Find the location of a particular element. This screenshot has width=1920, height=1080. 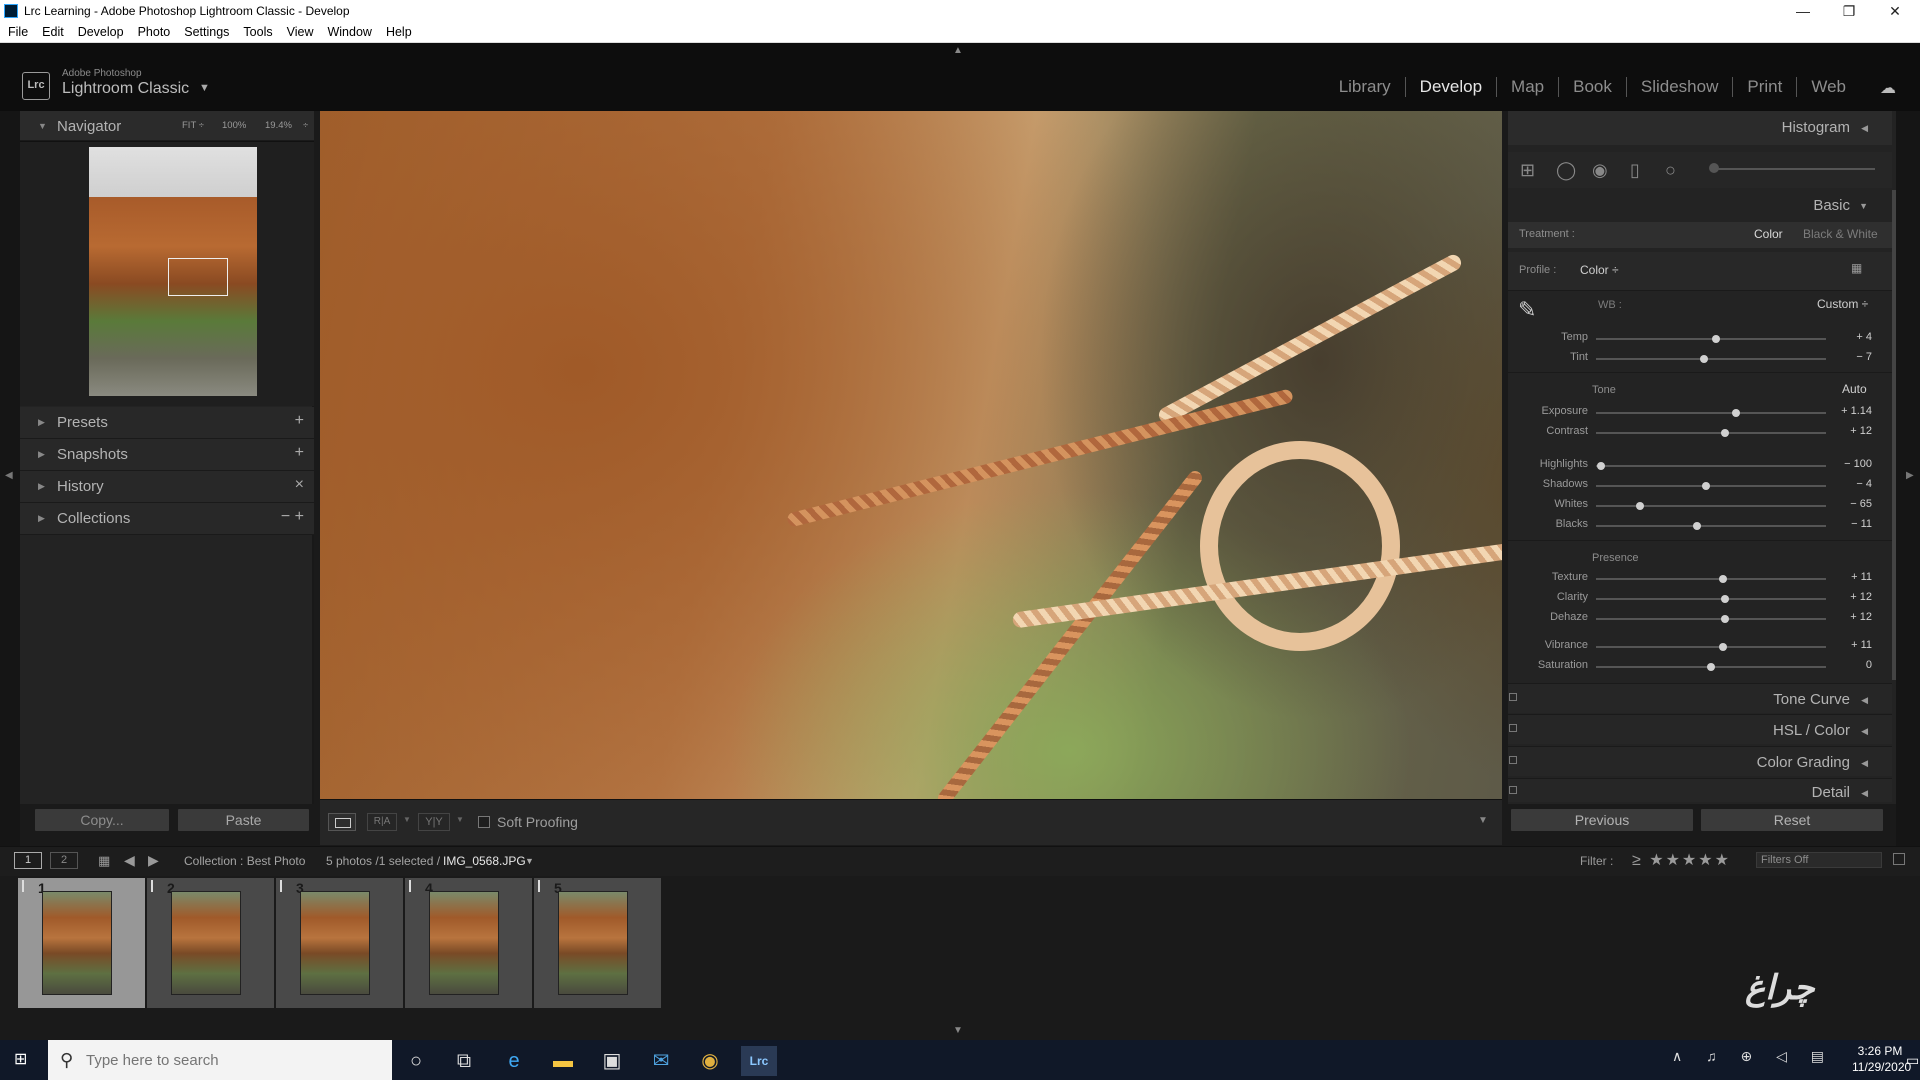

before-after-dropdown-icon: ▼ is located at coordinates (460, 819).